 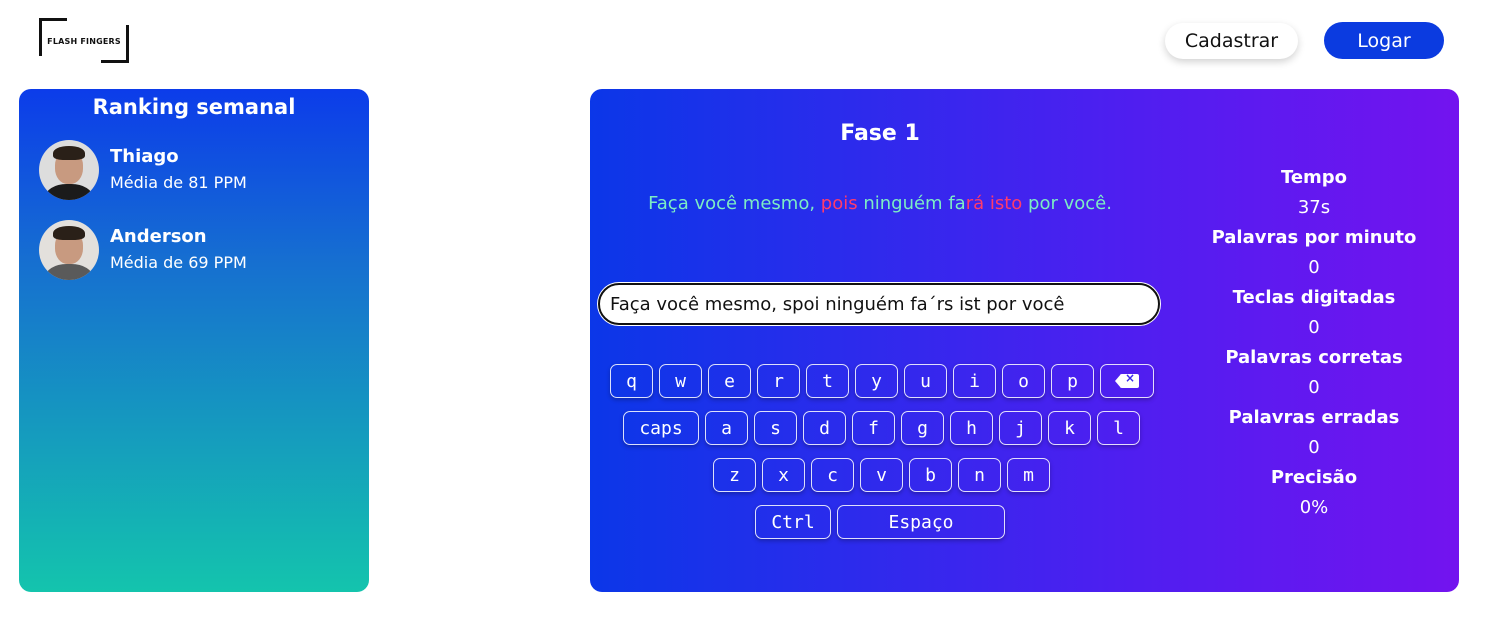 What do you see at coordinates (178, 182) in the screenshot?
I see `ranking-user-average: Média de 81 PPM` at bounding box center [178, 182].